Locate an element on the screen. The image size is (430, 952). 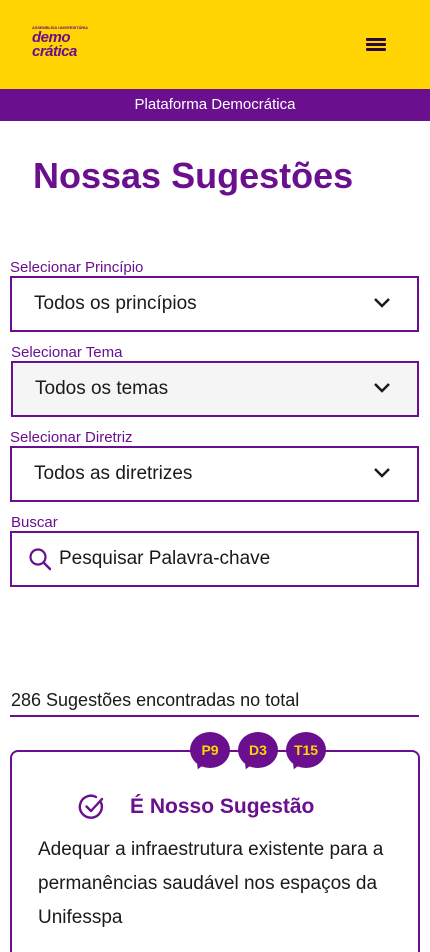
diretriz-select: Todos as diretrizes is located at coordinates (214, 474).